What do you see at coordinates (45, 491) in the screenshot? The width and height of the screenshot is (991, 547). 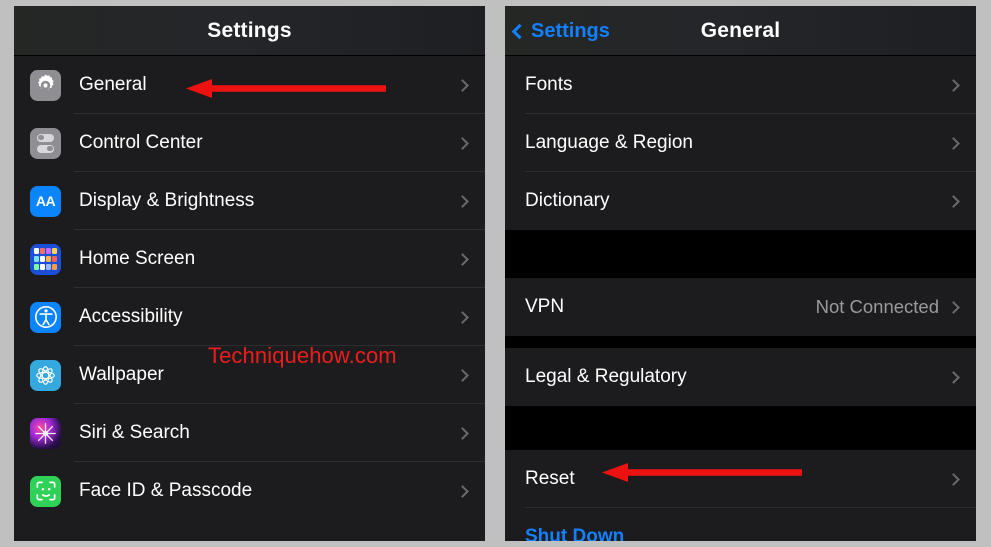 I see `face-id-icon` at bounding box center [45, 491].